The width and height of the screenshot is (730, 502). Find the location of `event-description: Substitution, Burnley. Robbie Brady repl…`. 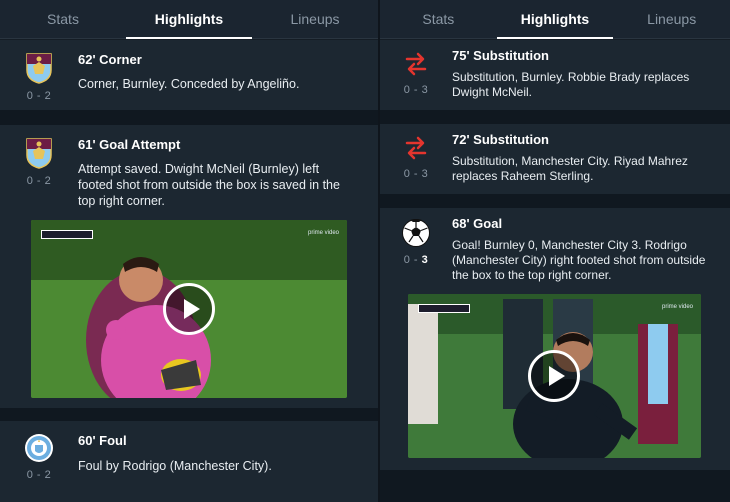

event-description: Substitution, Burnley. Robbie Brady repl… is located at coordinates (571, 84).